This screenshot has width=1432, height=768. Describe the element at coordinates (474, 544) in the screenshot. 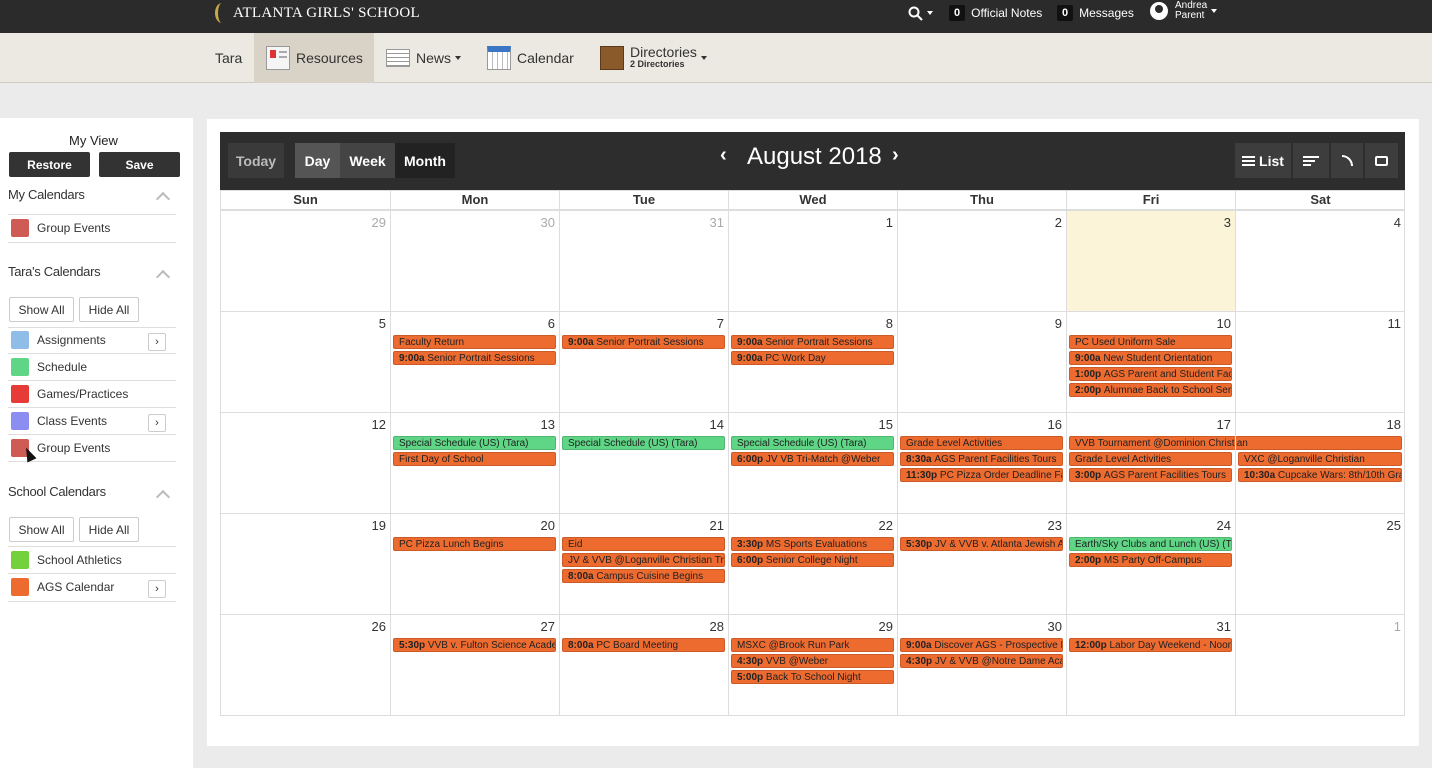

I see `calendar-event: PC Pizza Lunch Begins` at that location.